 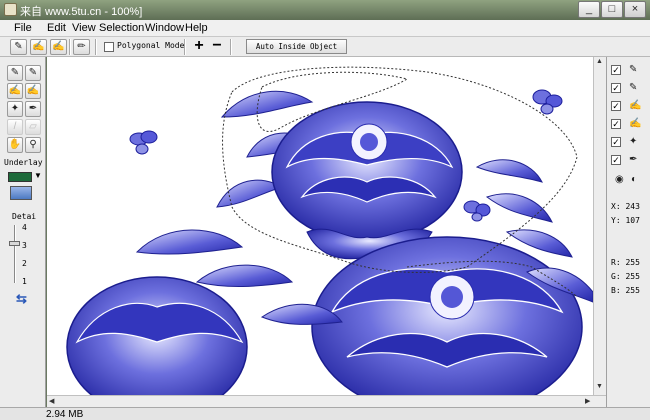 What do you see at coordinates (625, 276) in the screenshot?
I see `color-g-readout: G: 255` at bounding box center [625, 276].